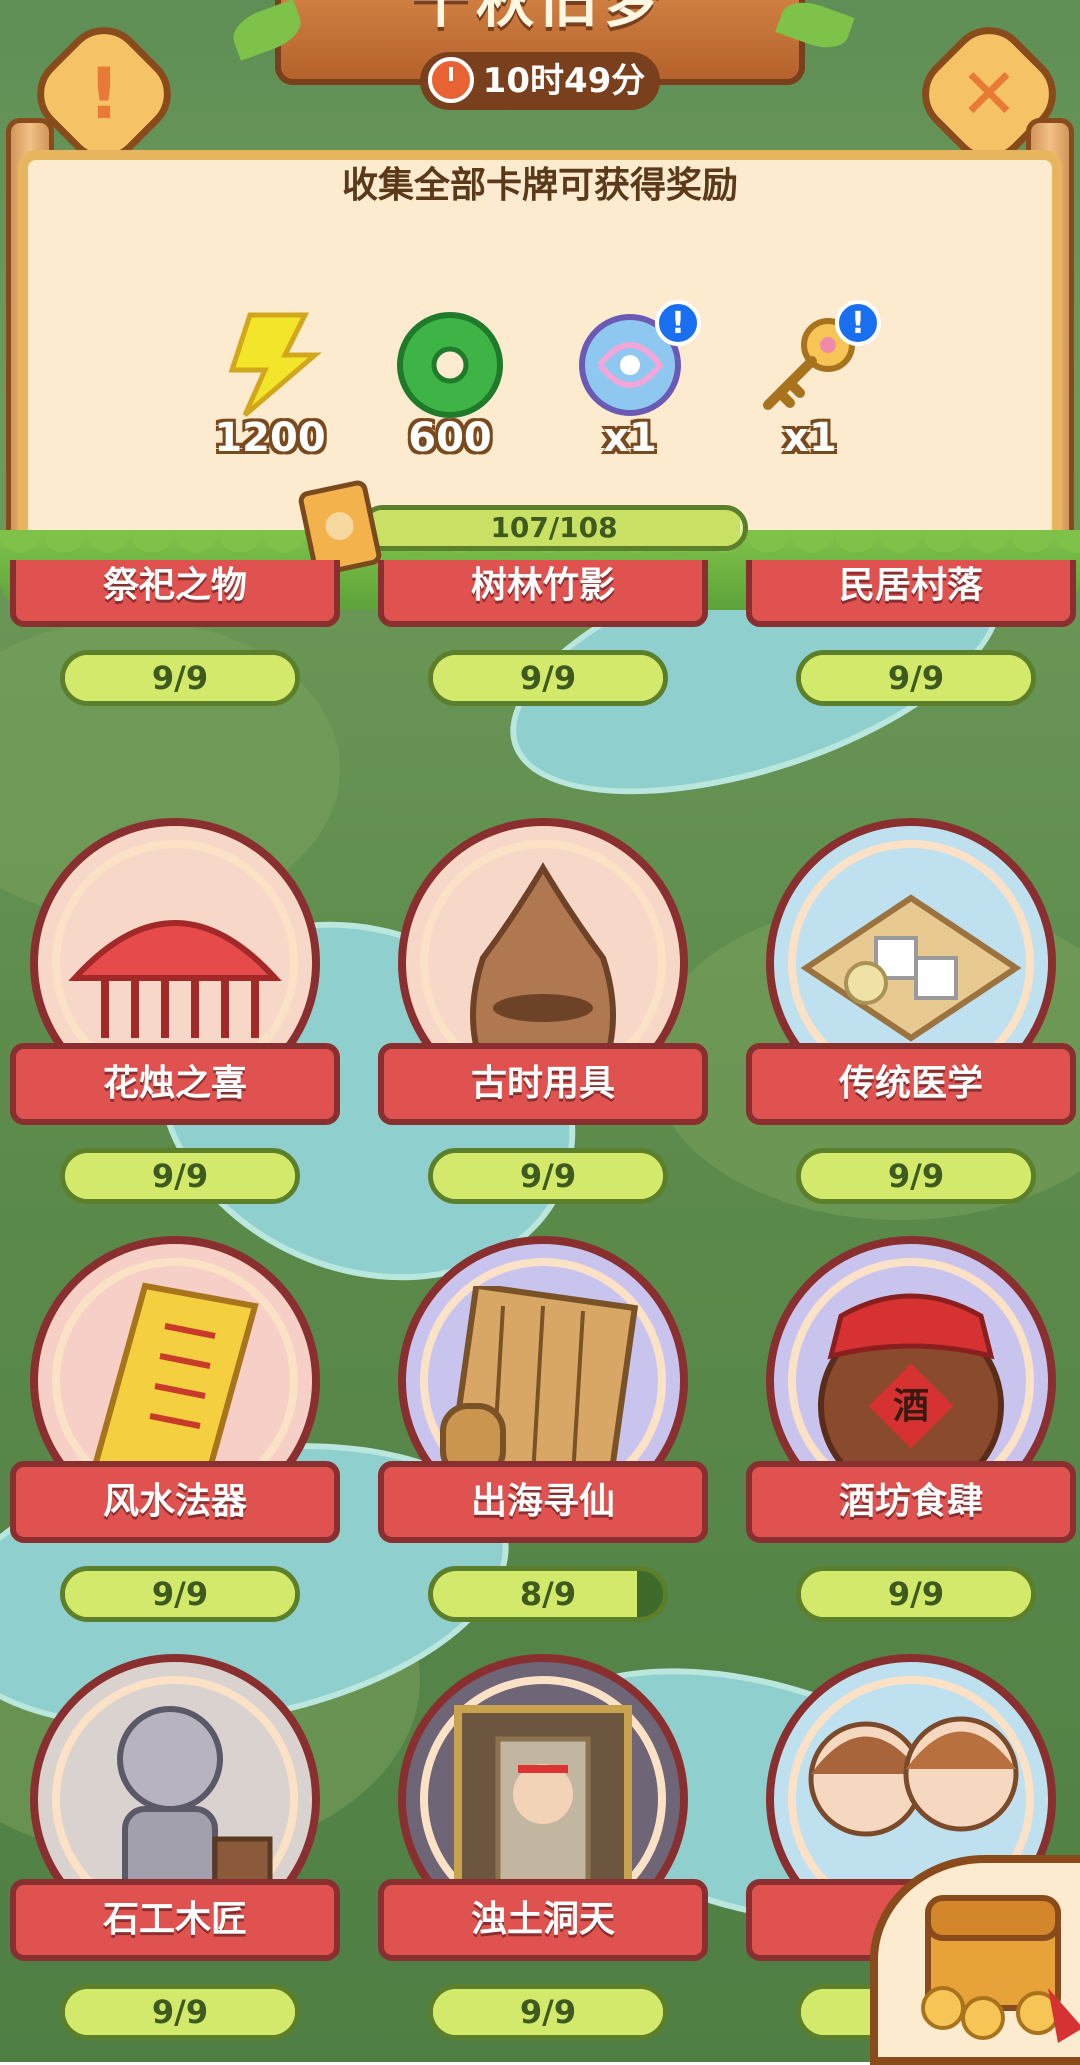 The image size is (1080, 2065). Describe the element at coordinates (911, 640) in the screenshot. I see `category-card-minju: 民居村落 9/9` at that location.